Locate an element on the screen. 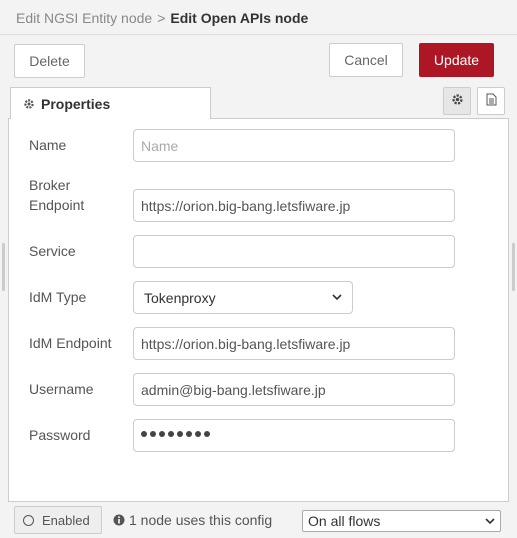  usage-text: 1 node uses this config is located at coordinates (201, 520).